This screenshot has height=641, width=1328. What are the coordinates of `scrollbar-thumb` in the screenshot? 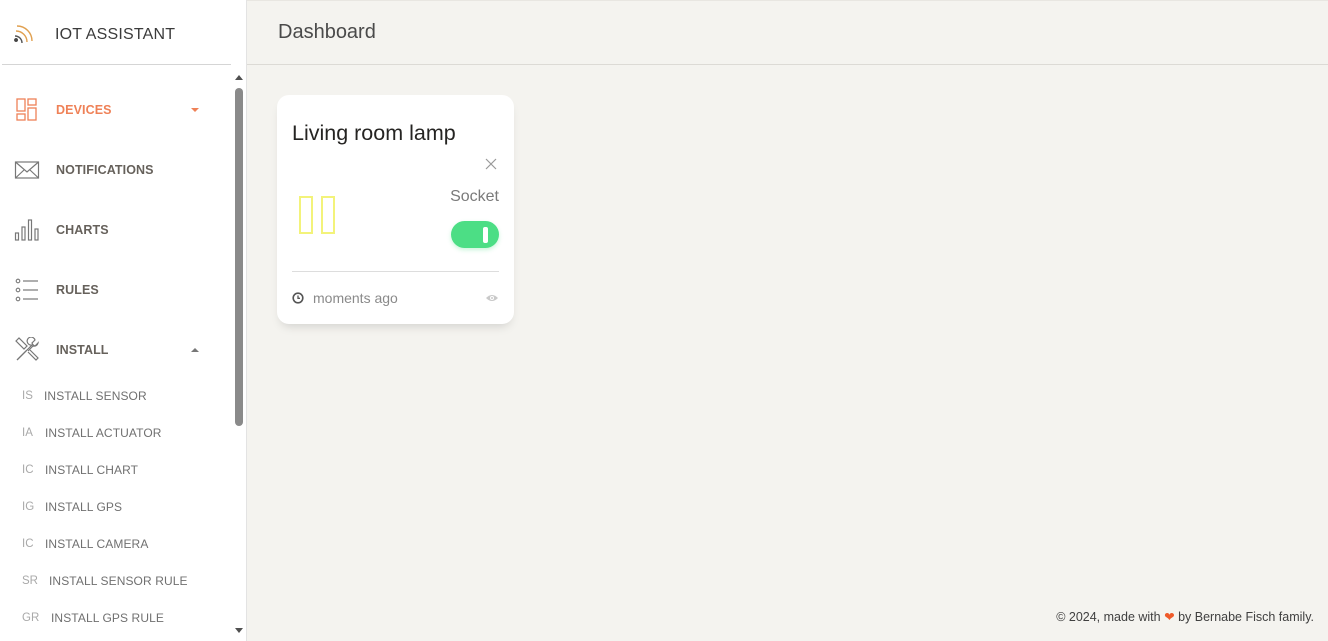 It's located at (239, 257).